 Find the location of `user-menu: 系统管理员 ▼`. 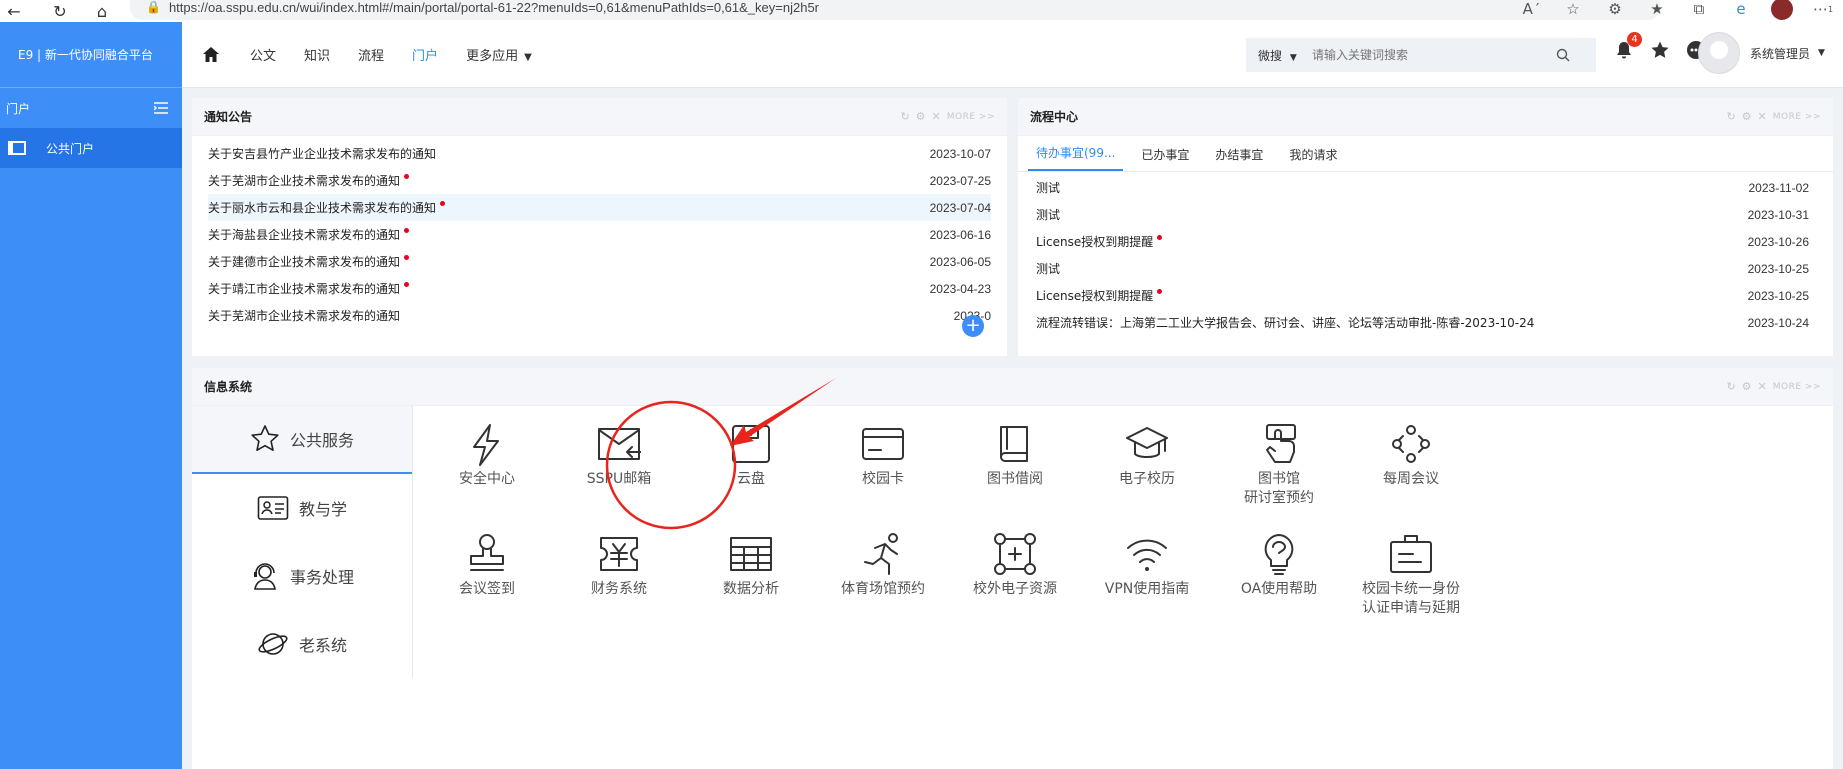

user-menu: 系统管理员 ▼ is located at coordinates (1761, 53).